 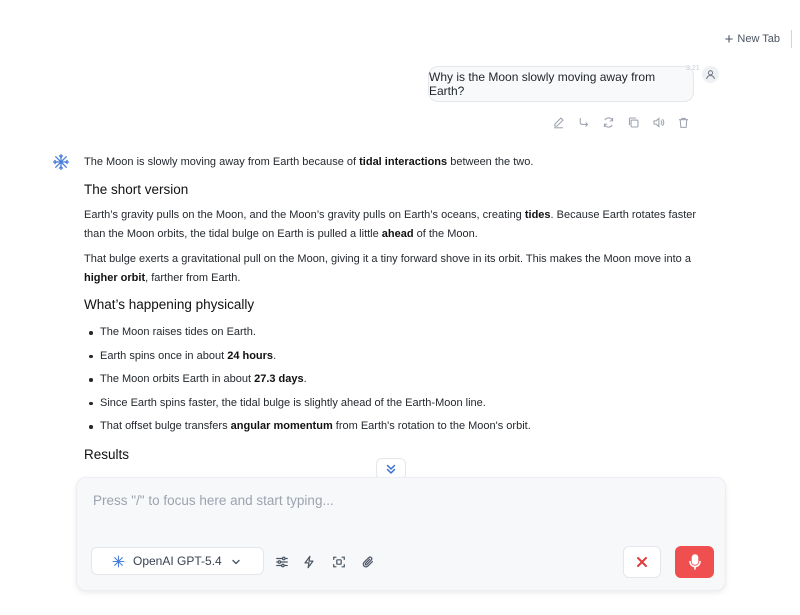 What do you see at coordinates (633, 122) in the screenshot?
I see `copy-icon` at bounding box center [633, 122].